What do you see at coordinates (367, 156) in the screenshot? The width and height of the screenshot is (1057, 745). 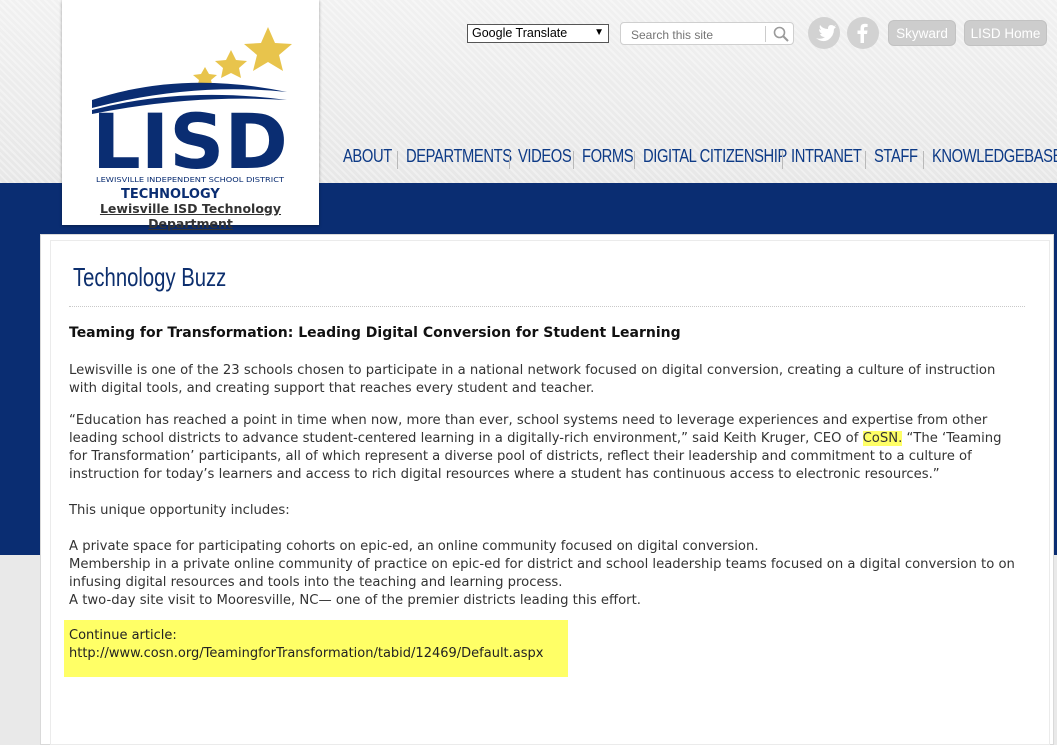 I see `nav-item-about: ABOUT` at bounding box center [367, 156].